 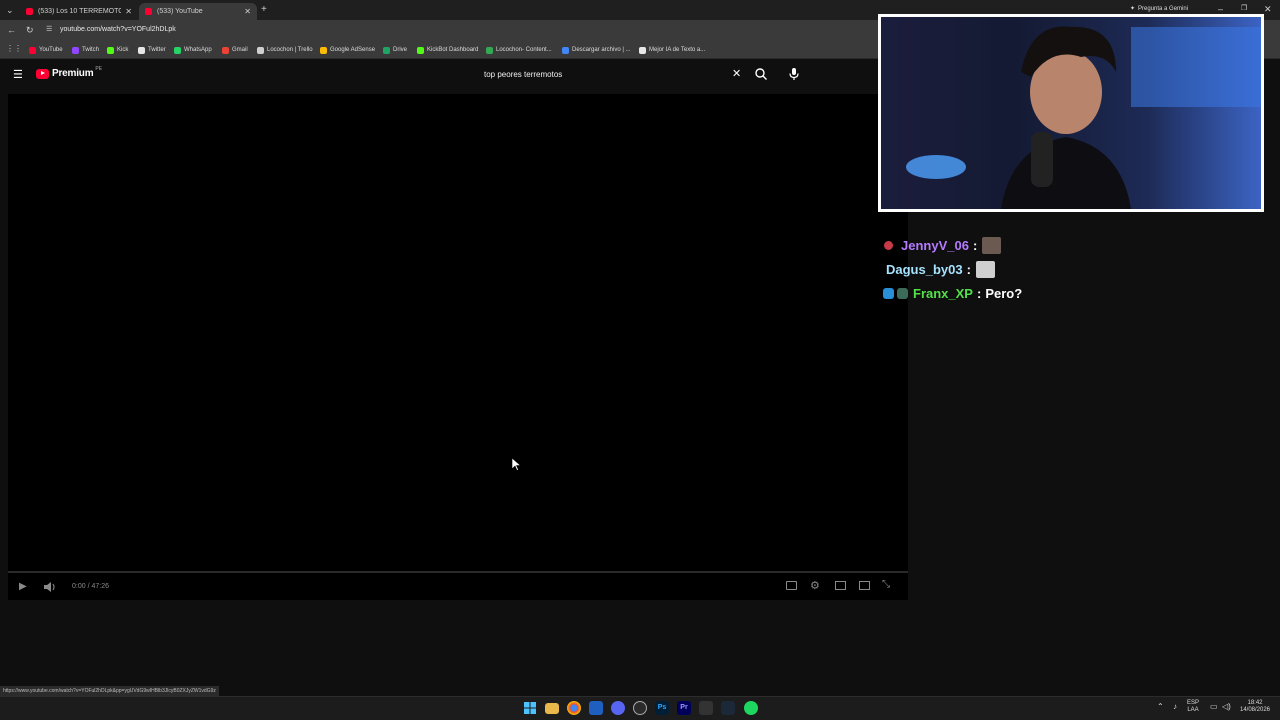 I want to click on settings-gear-icon: ⚙, so click(x=815, y=585).